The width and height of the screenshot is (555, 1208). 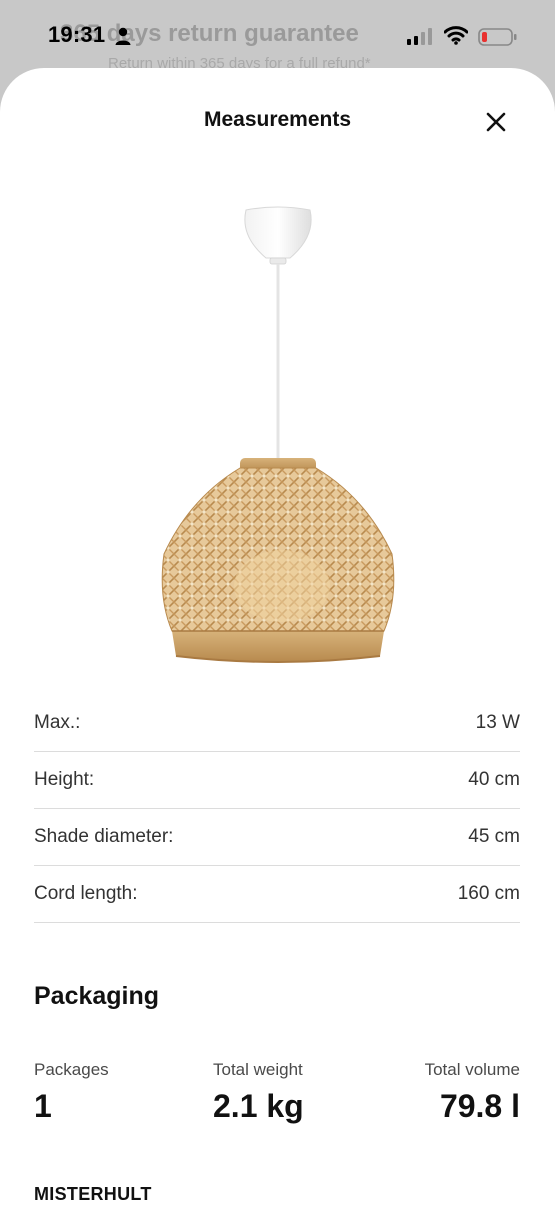 What do you see at coordinates (104, 836) in the screenshot?
I see `spec-label: Shade diameter:` at bounding box center [104, 836].